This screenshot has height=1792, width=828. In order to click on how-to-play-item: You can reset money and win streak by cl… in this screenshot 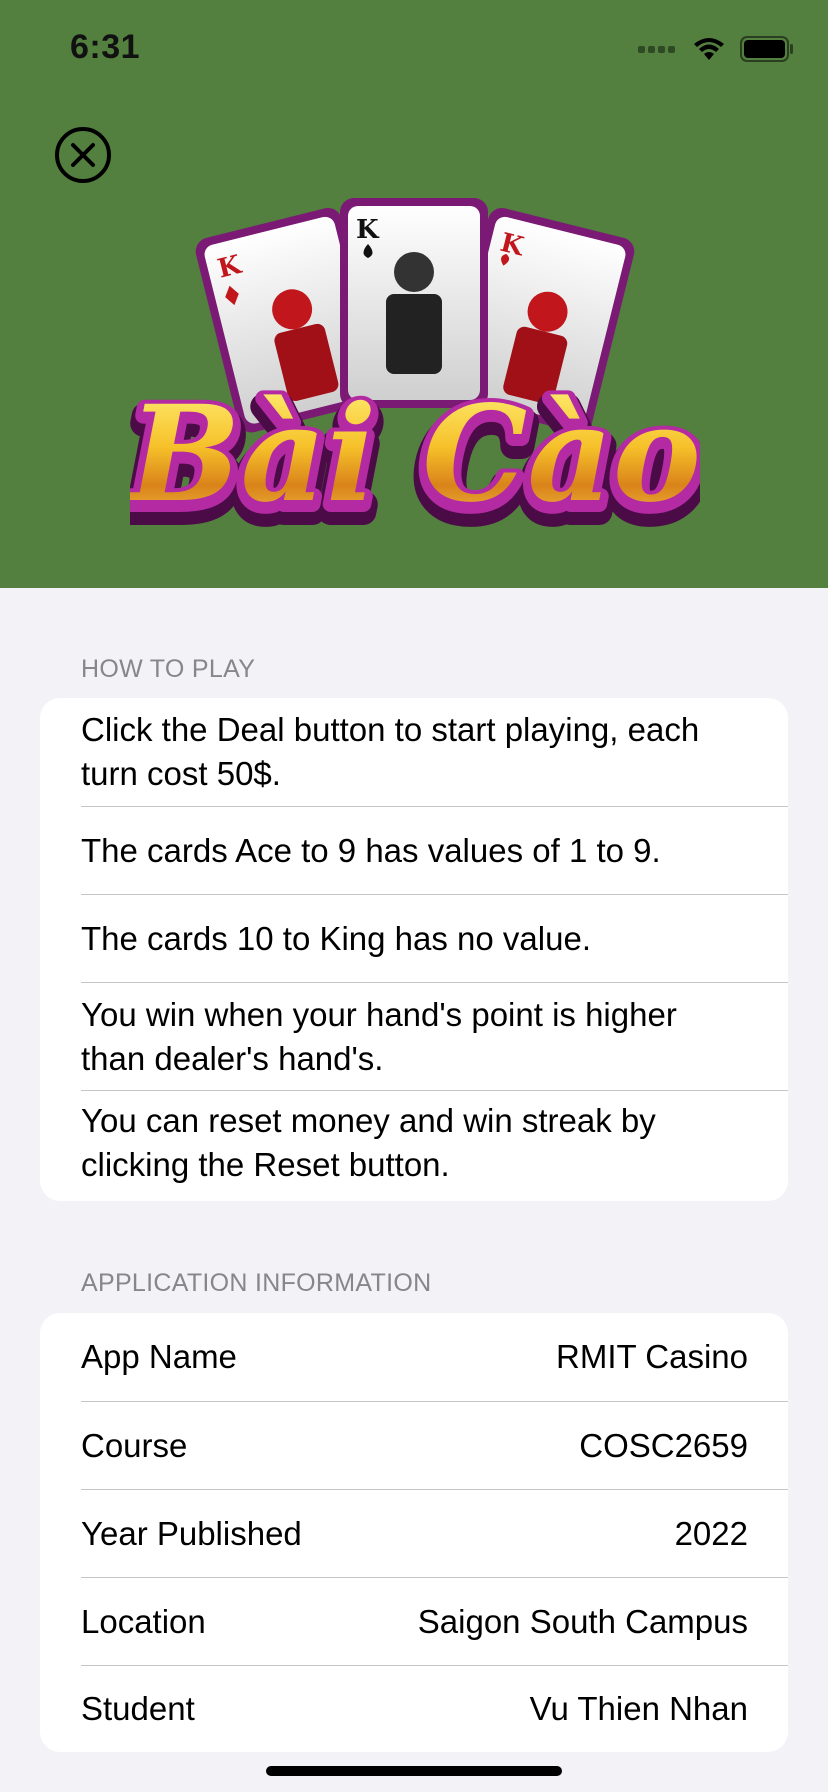, I will do `click(368, 1142)`.